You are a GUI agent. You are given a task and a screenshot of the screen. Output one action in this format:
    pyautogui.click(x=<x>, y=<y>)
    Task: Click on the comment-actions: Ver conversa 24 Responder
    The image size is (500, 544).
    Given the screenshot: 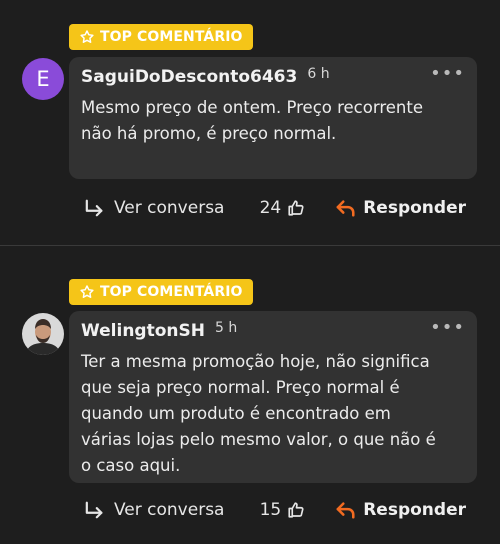 What is the action you would take?
    pyautogui.click(x=275, y=208)
    